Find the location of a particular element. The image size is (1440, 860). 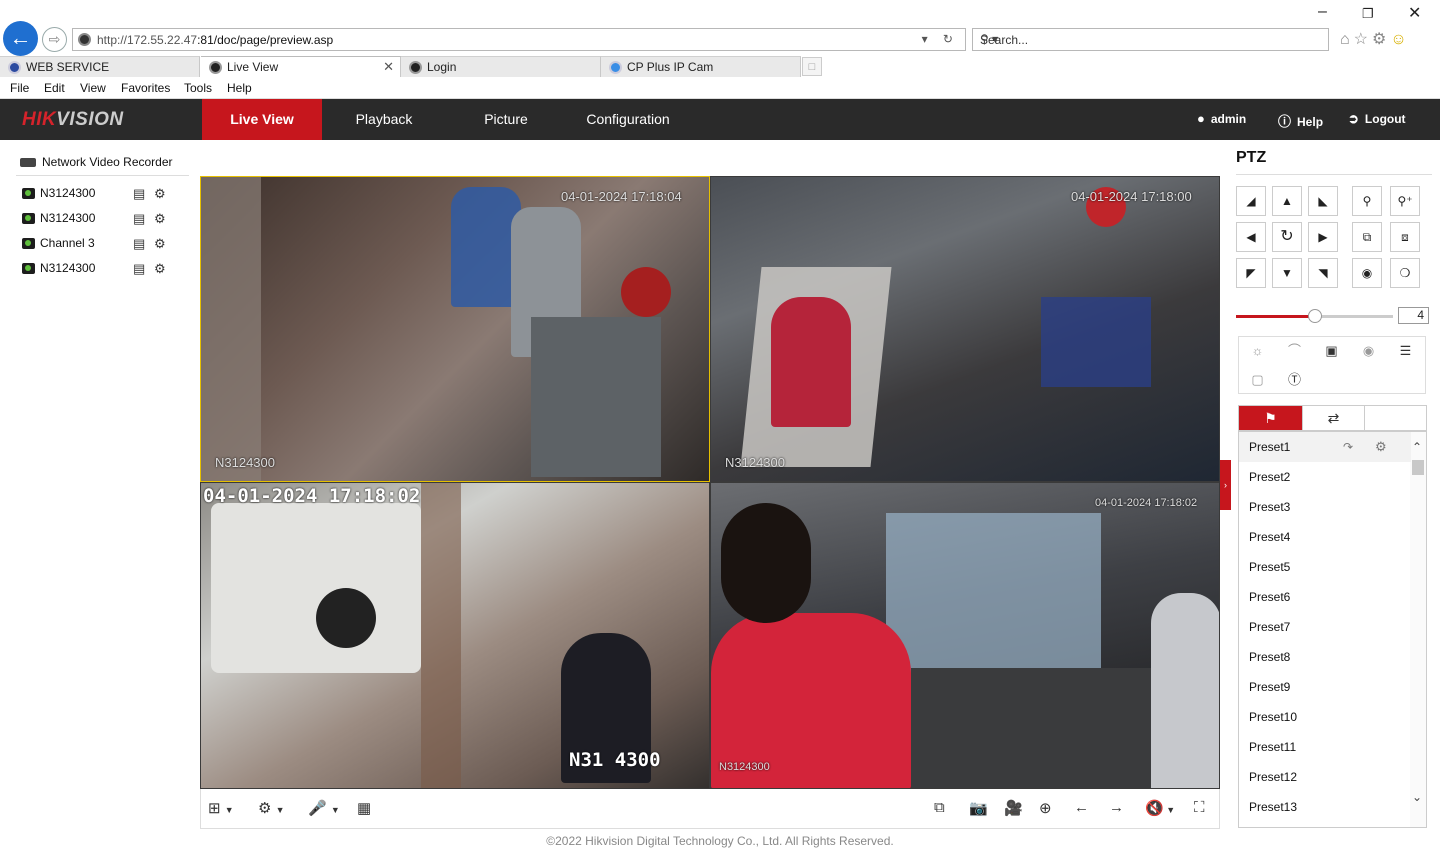

tab-presets: ⚑ is located at coordinates (1270, 418).